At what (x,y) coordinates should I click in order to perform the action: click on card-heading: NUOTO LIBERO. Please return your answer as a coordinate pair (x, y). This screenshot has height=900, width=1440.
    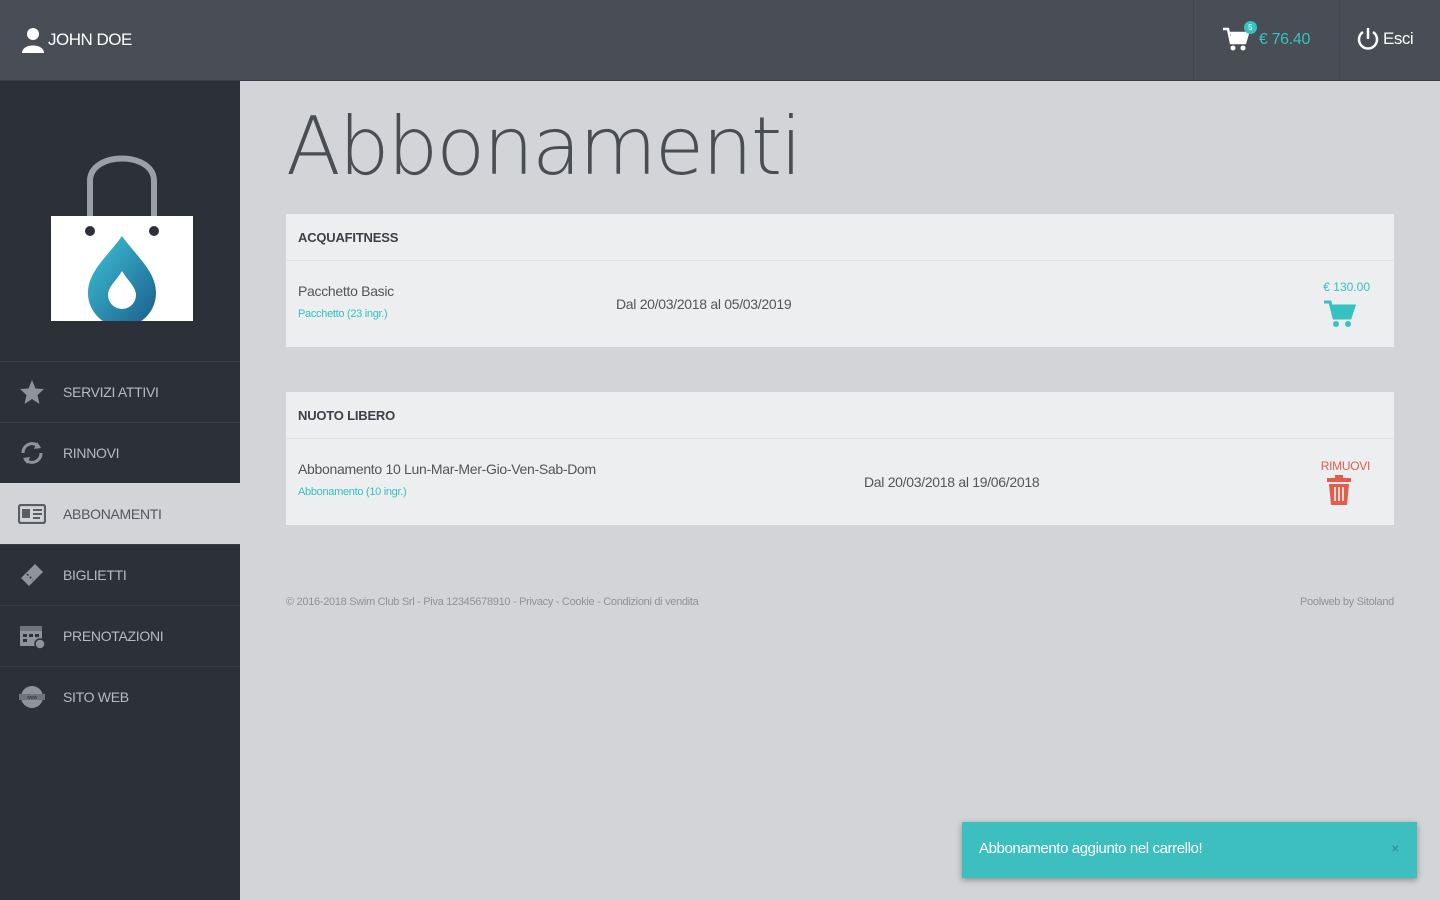
    Looking at the image, I should click on (840, 415).